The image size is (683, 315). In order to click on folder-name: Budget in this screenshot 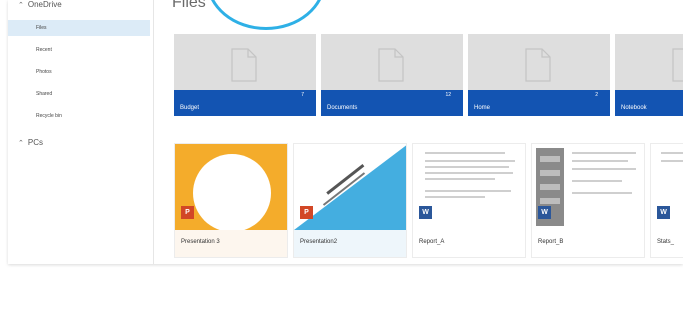, I will do `click(190, 108)`.